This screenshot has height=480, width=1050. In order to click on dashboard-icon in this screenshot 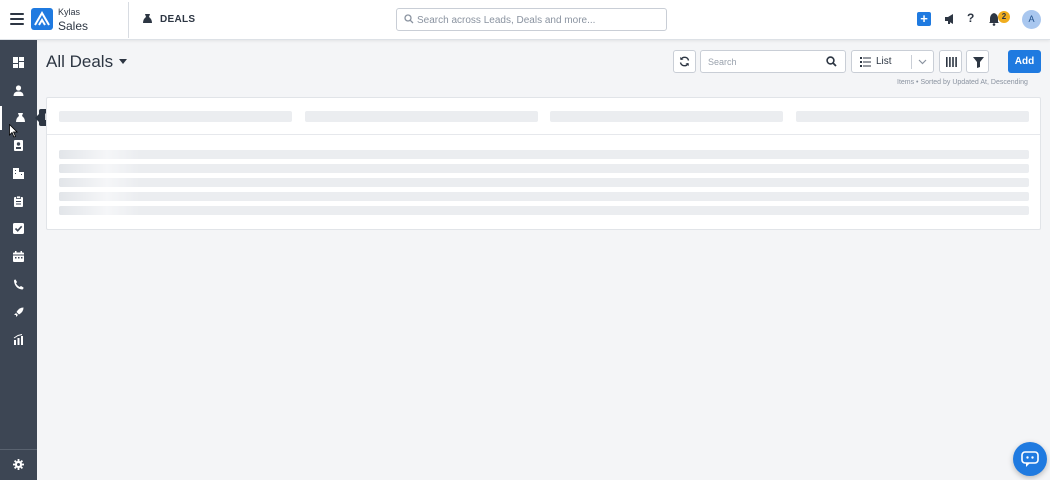, I will do `click(18, 62)`.